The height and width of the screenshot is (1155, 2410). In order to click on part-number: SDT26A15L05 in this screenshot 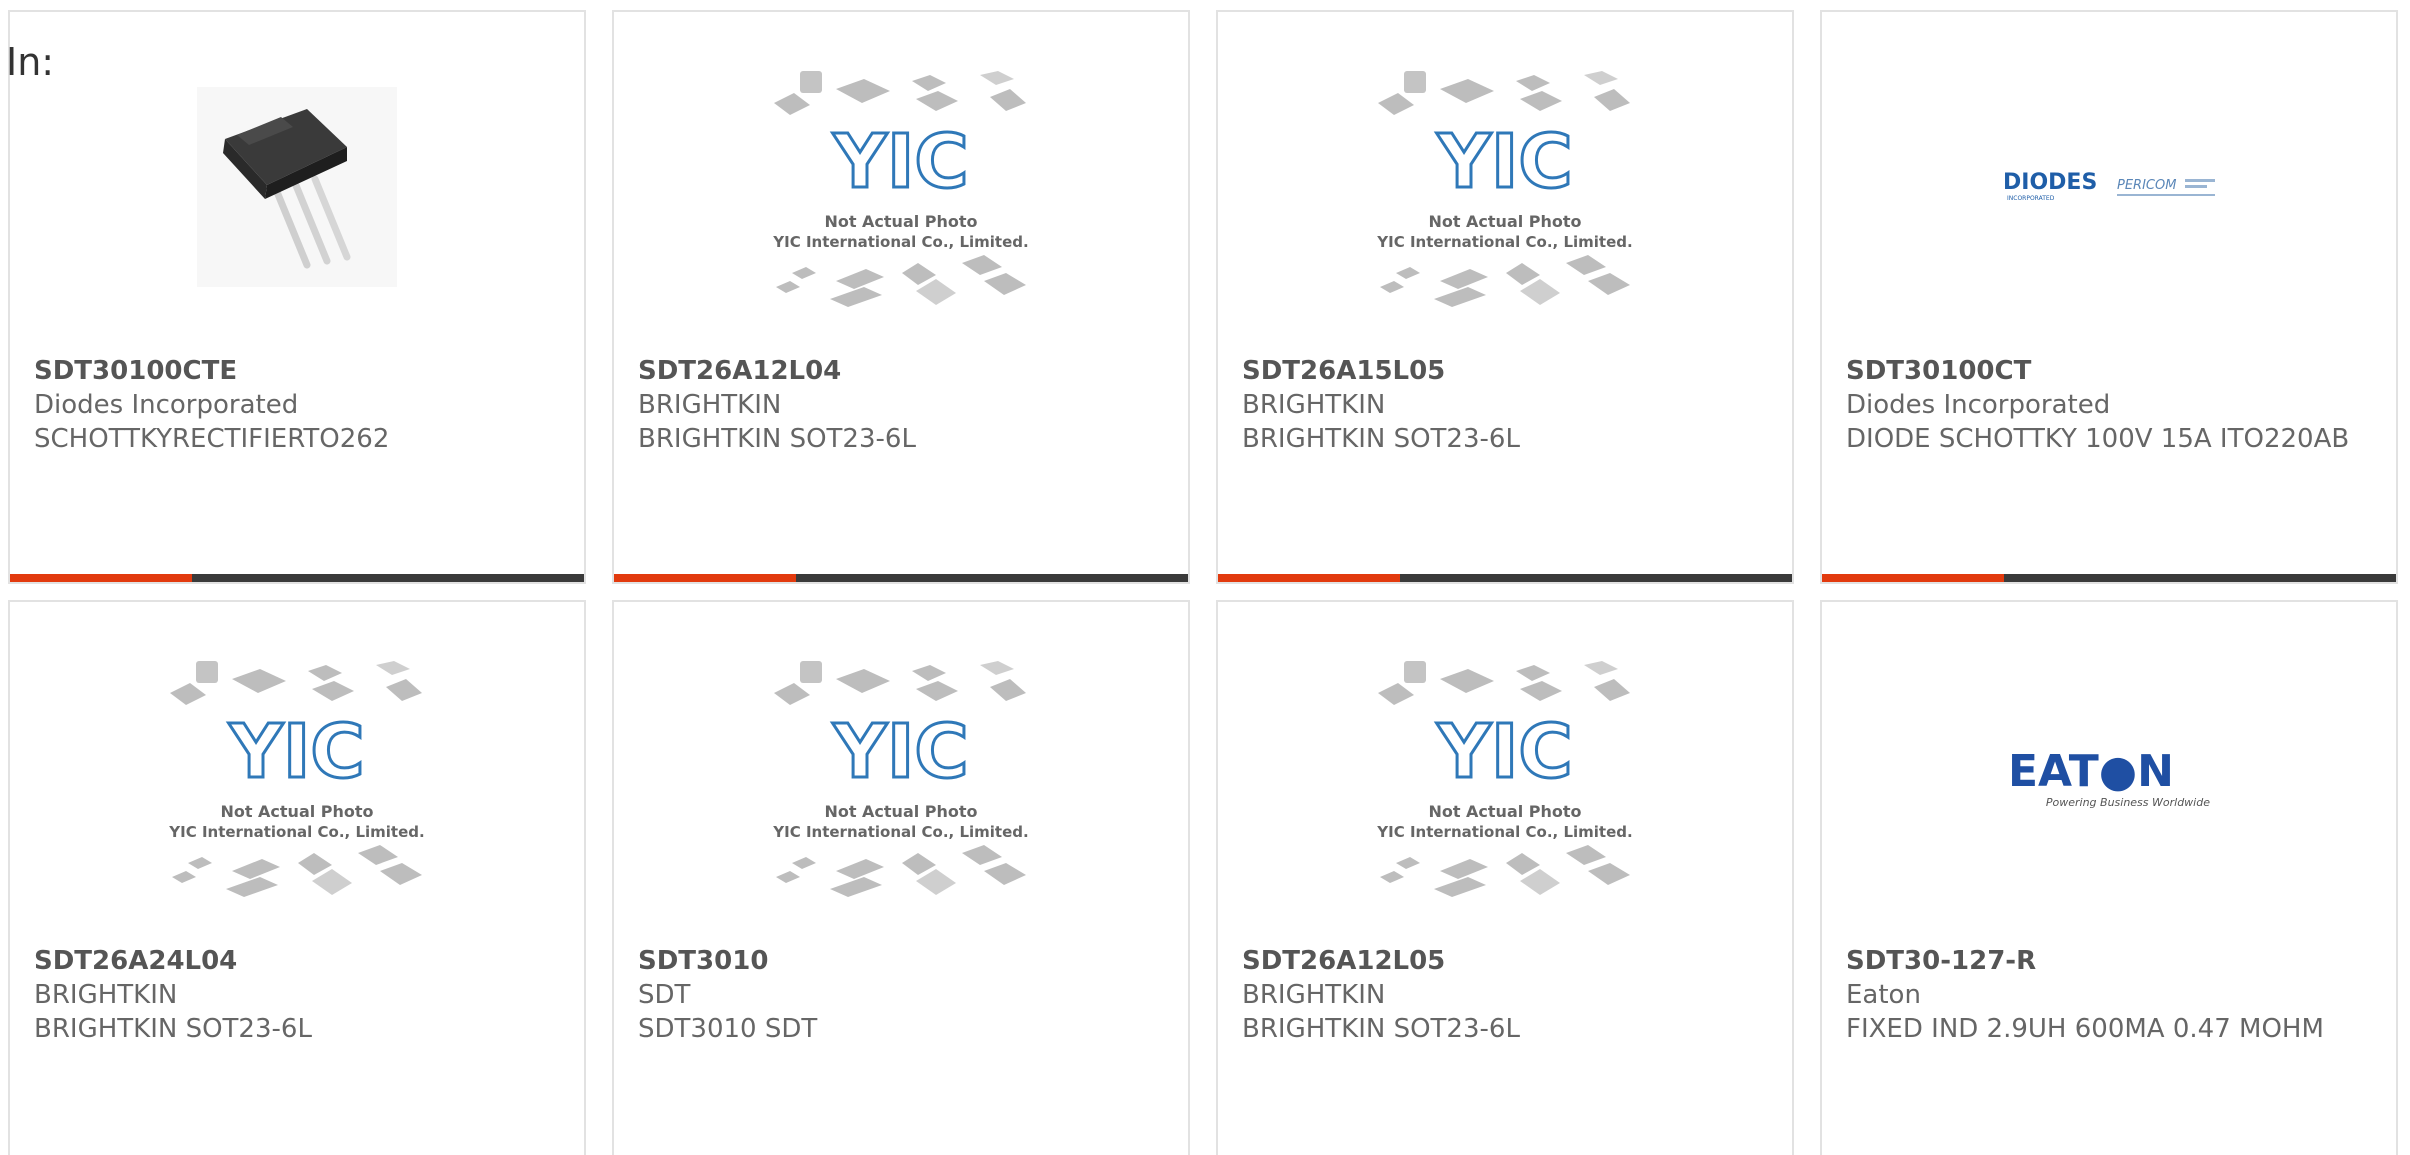, I will do `click(1505, 371)`.